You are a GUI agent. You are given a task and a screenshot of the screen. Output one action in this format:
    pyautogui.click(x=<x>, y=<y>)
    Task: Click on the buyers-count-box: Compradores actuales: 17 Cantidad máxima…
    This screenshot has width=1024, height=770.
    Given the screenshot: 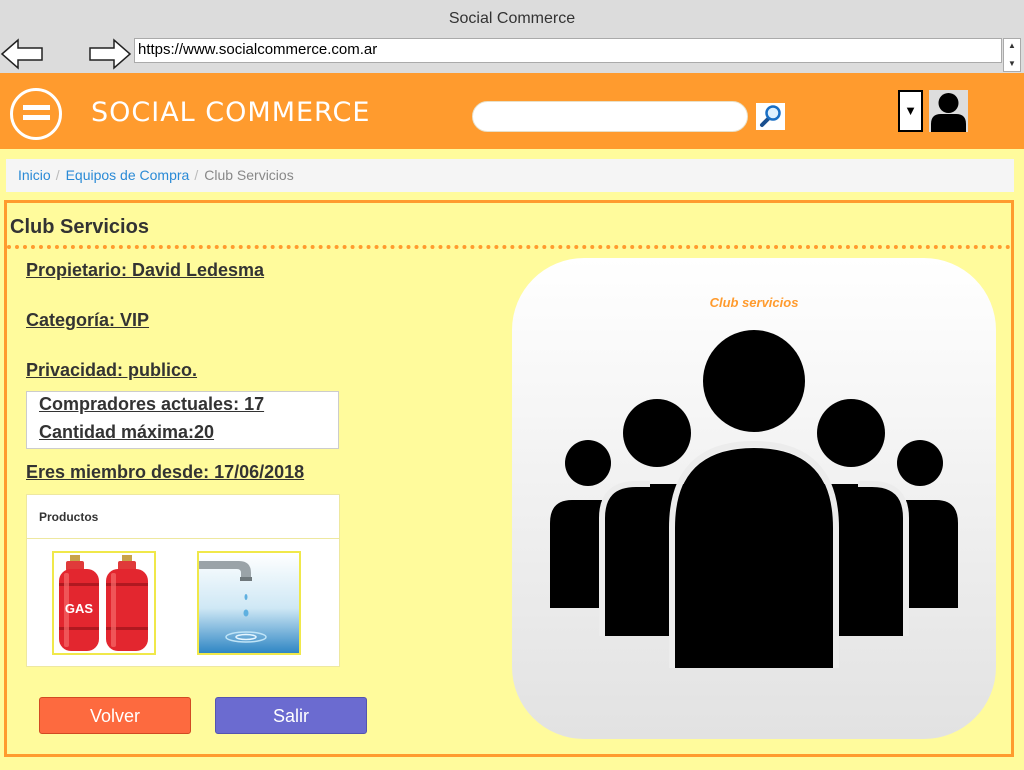 What is the action you would take?
    pyautogui.click(x=182, y=420)
    